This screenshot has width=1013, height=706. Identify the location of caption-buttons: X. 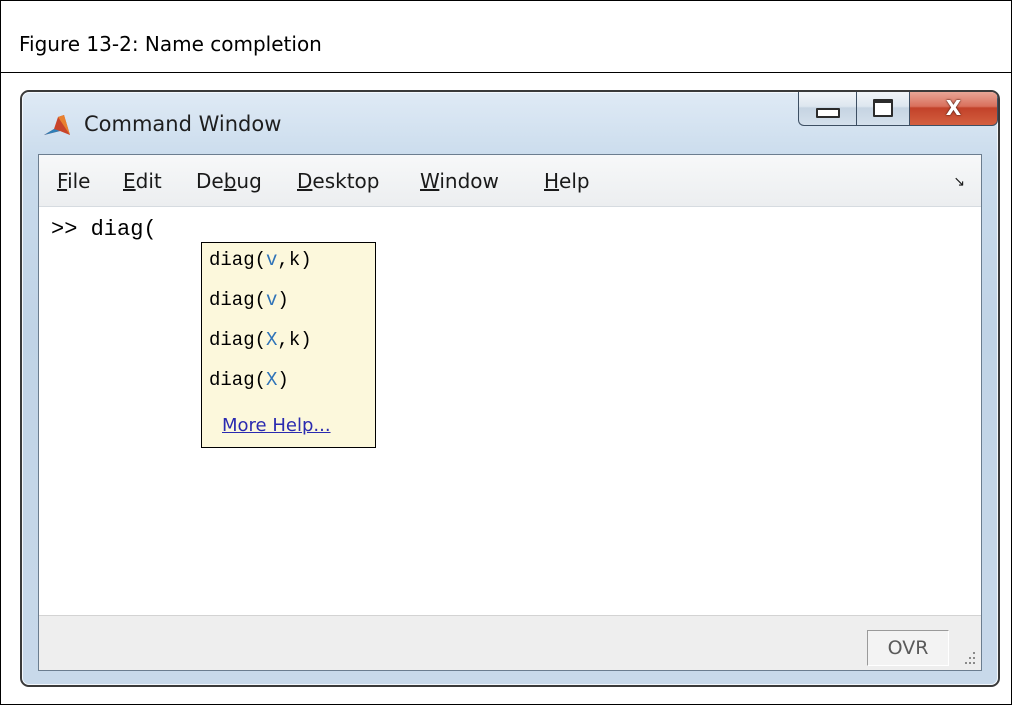
(898, 111).